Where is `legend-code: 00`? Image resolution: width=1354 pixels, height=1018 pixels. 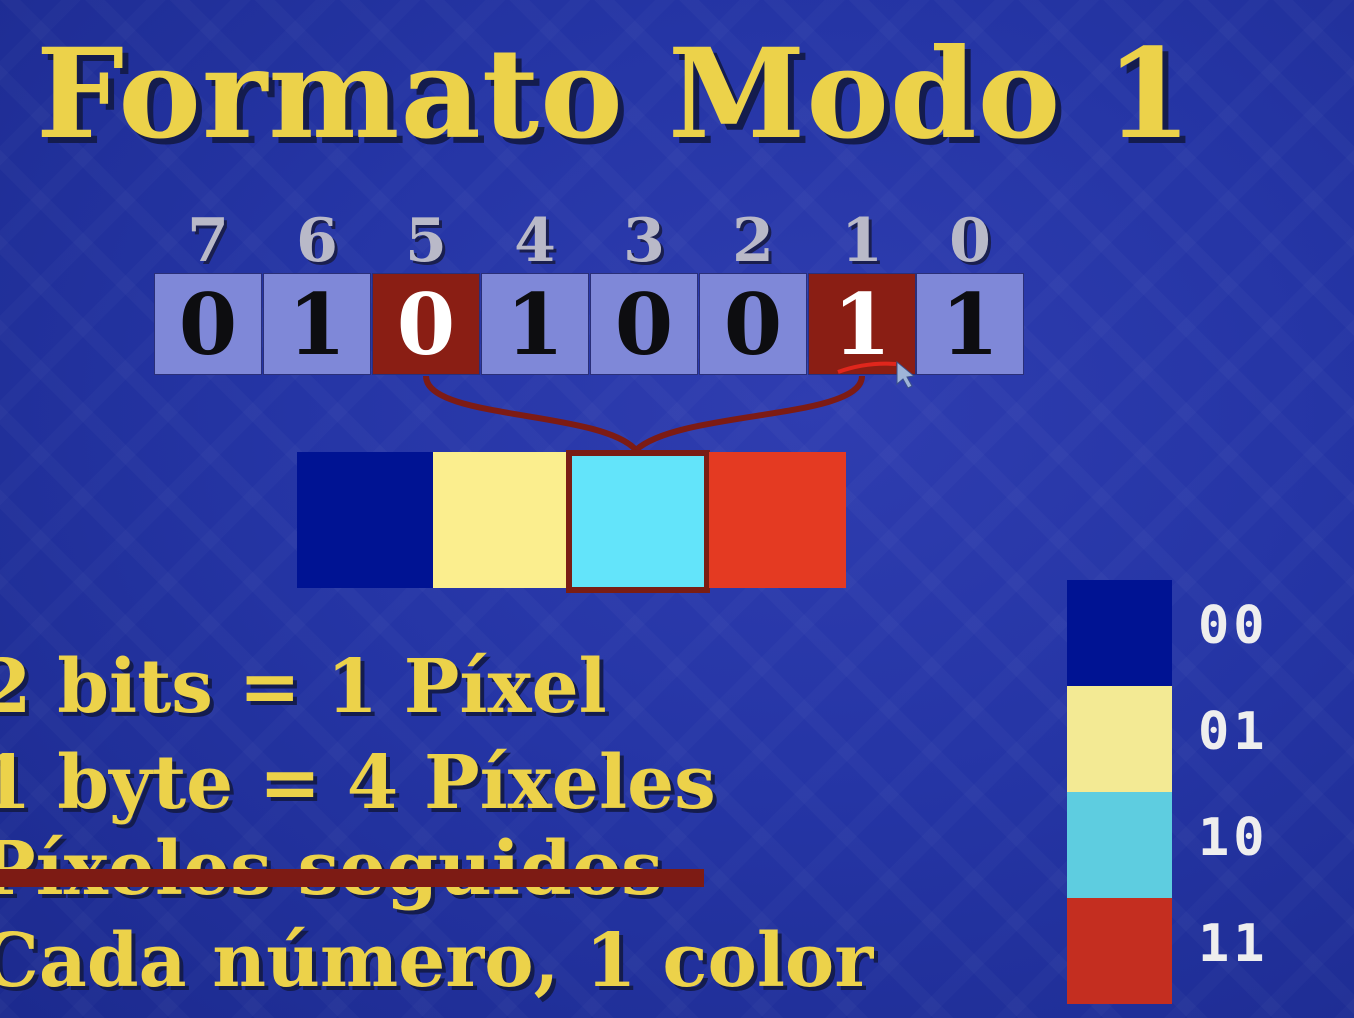 legend-code: 00 is located at coordinates (1233, 626).